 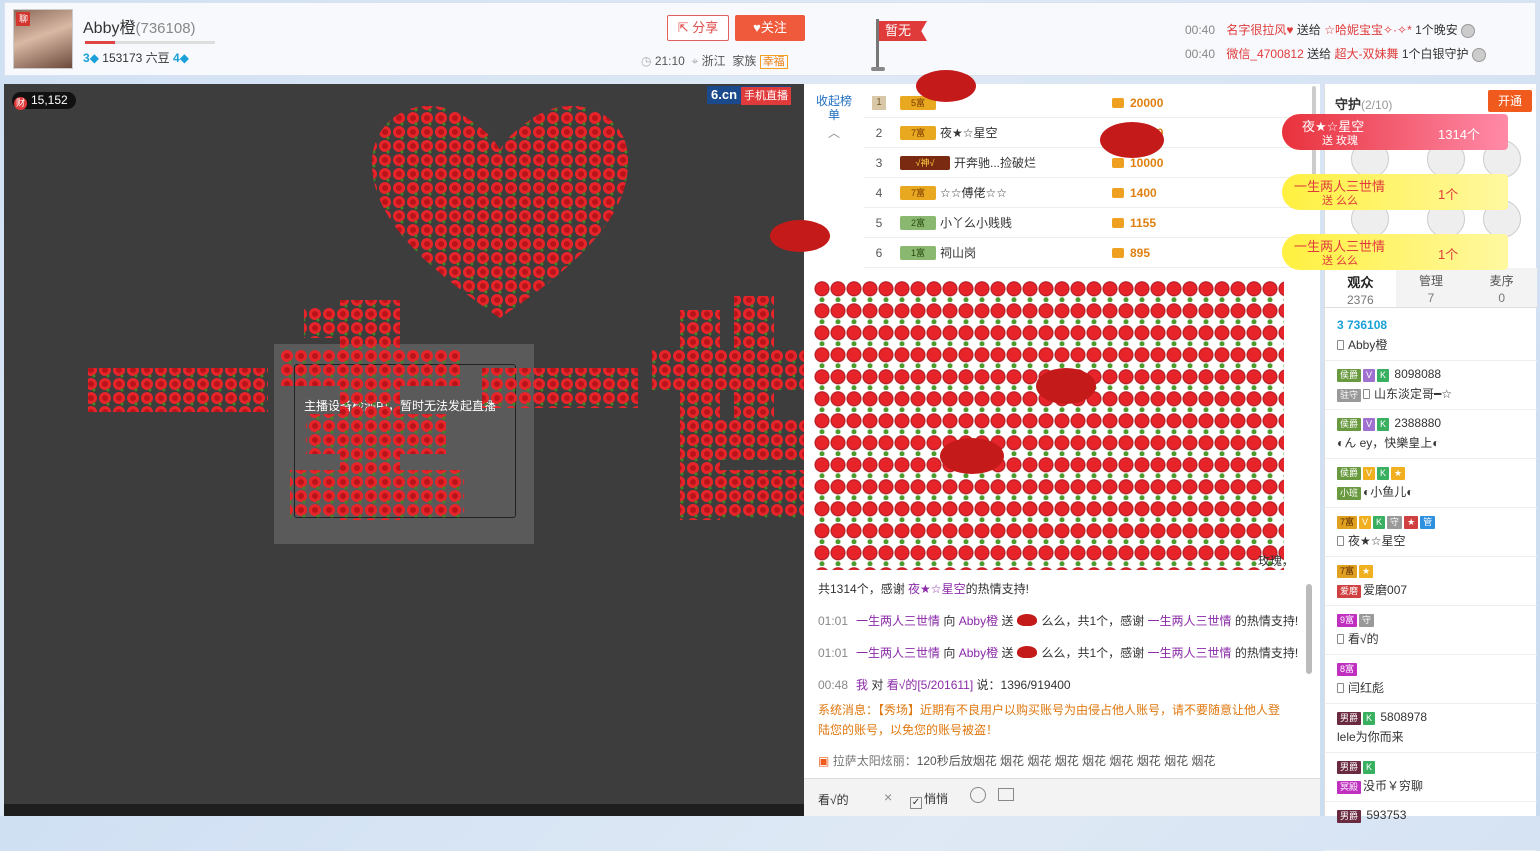 What do you see at coordinates (879, 193) in the screenshot?
I see `rank-number: 4` at bounding box center [879, 193].